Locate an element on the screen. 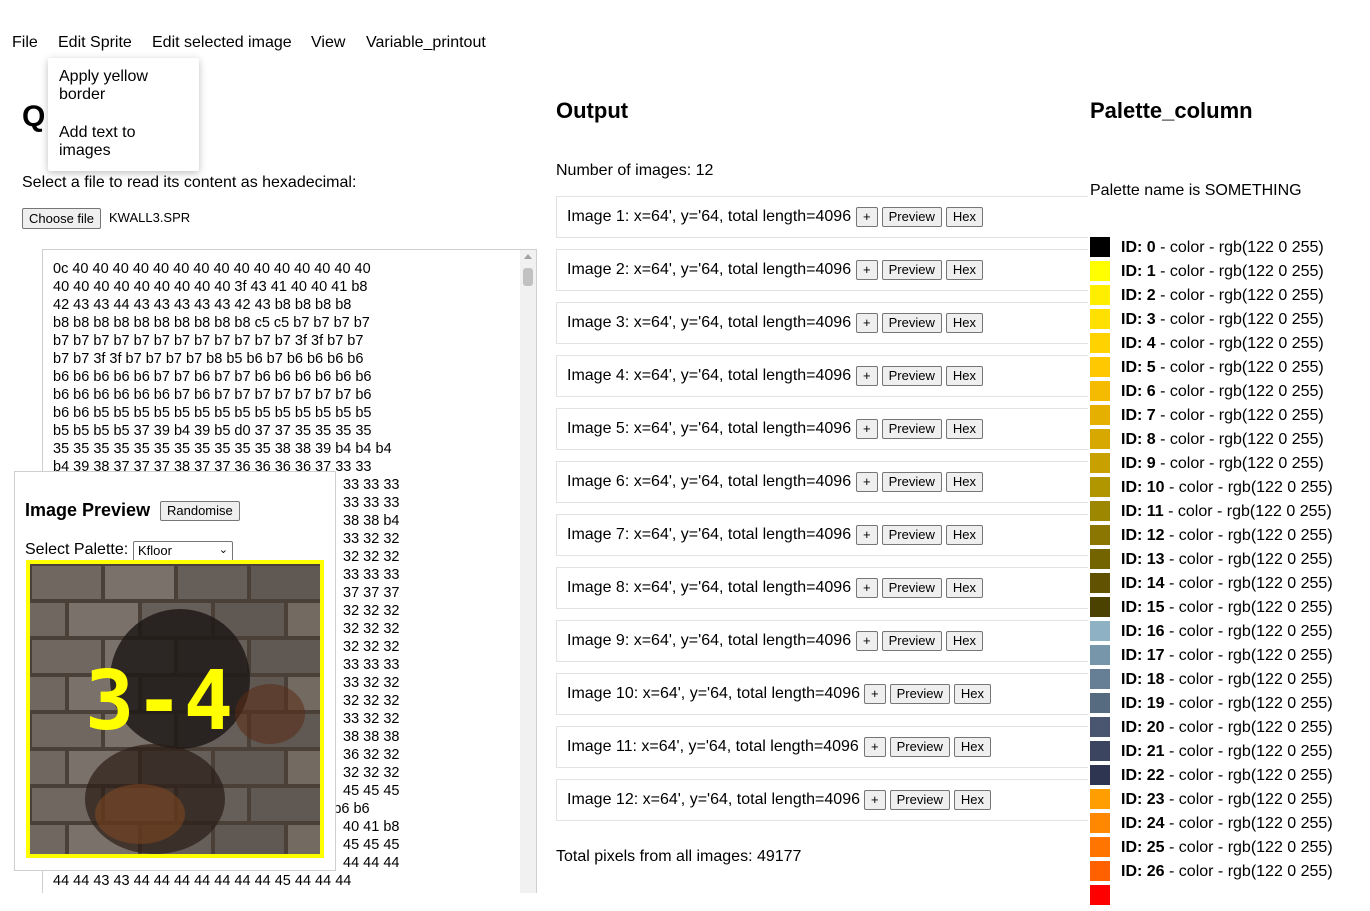 The height and width of the screenshot is (911, 1370). palette-entry-id: ID: 4 is located at coordinates (1138, 343).